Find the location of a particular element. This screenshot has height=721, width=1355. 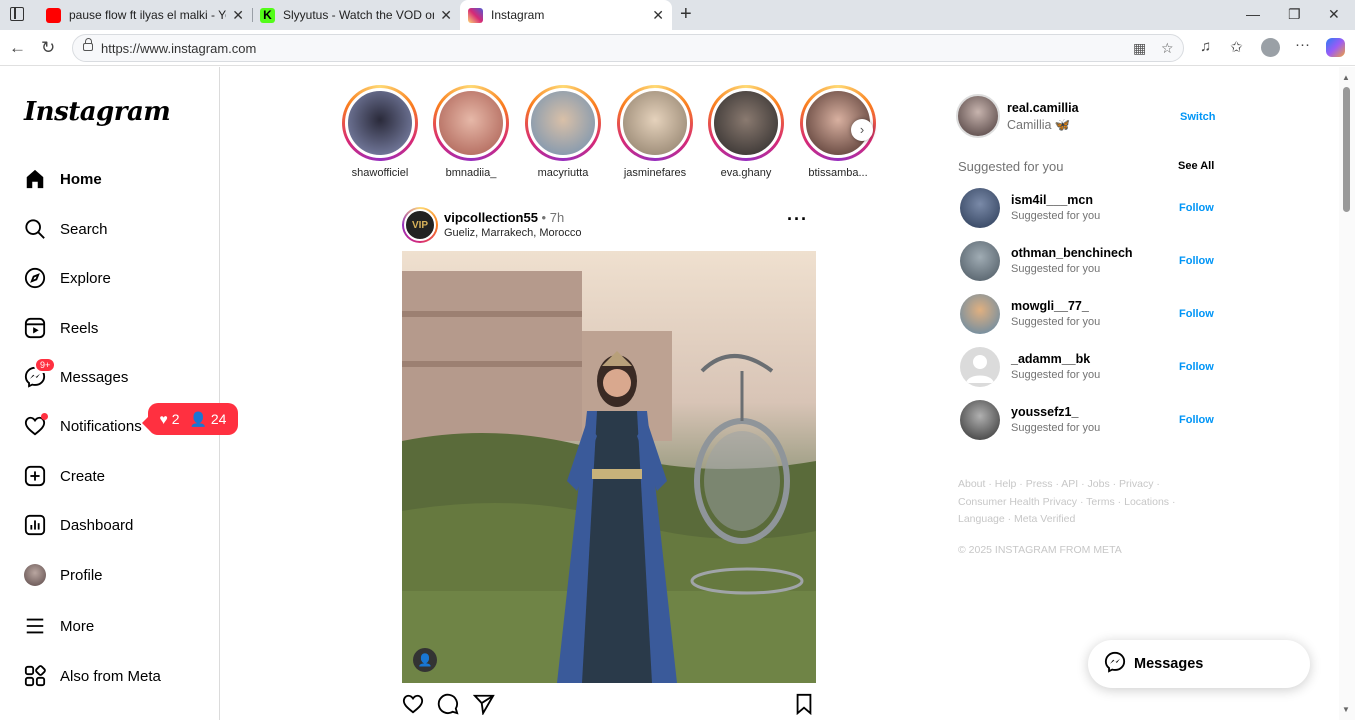

browser-profile-icon is located at coordinates (1270, 47).